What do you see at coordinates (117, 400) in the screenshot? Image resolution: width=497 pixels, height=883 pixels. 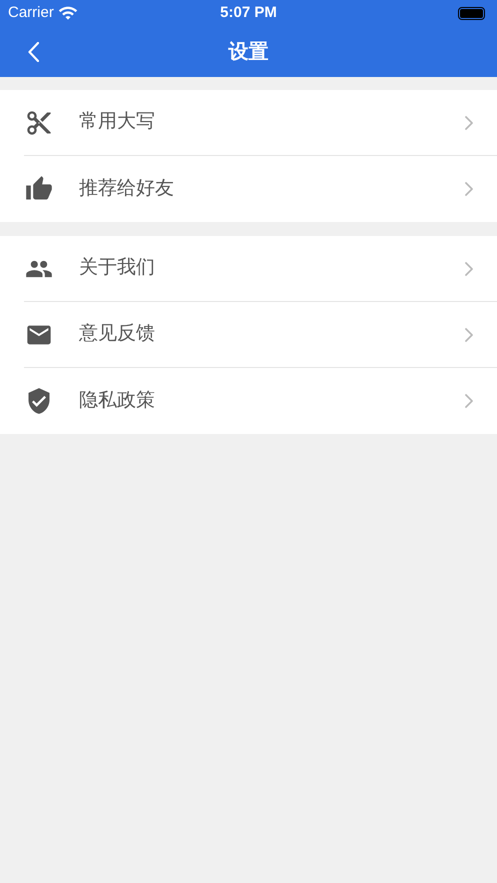 I see `row-label: 隐私政策` at bounding box center [117, 400].